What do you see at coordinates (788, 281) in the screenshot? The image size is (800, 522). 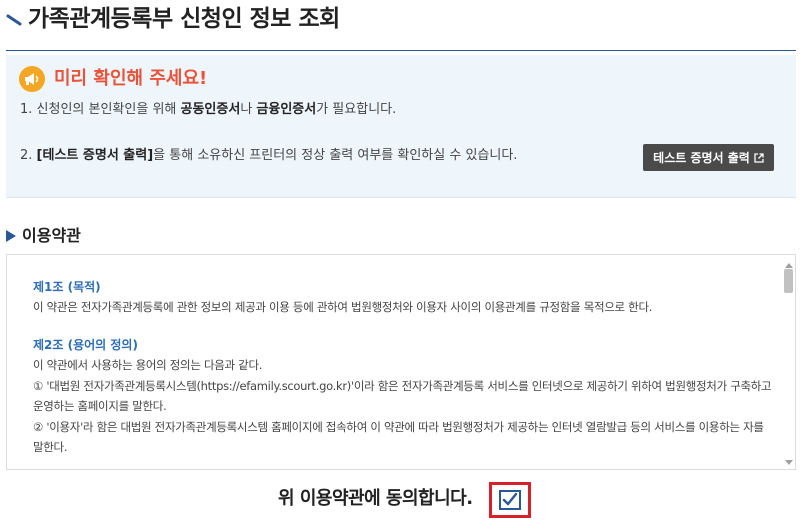 I see `scroll-thumb` at bounding box center [788, 281].